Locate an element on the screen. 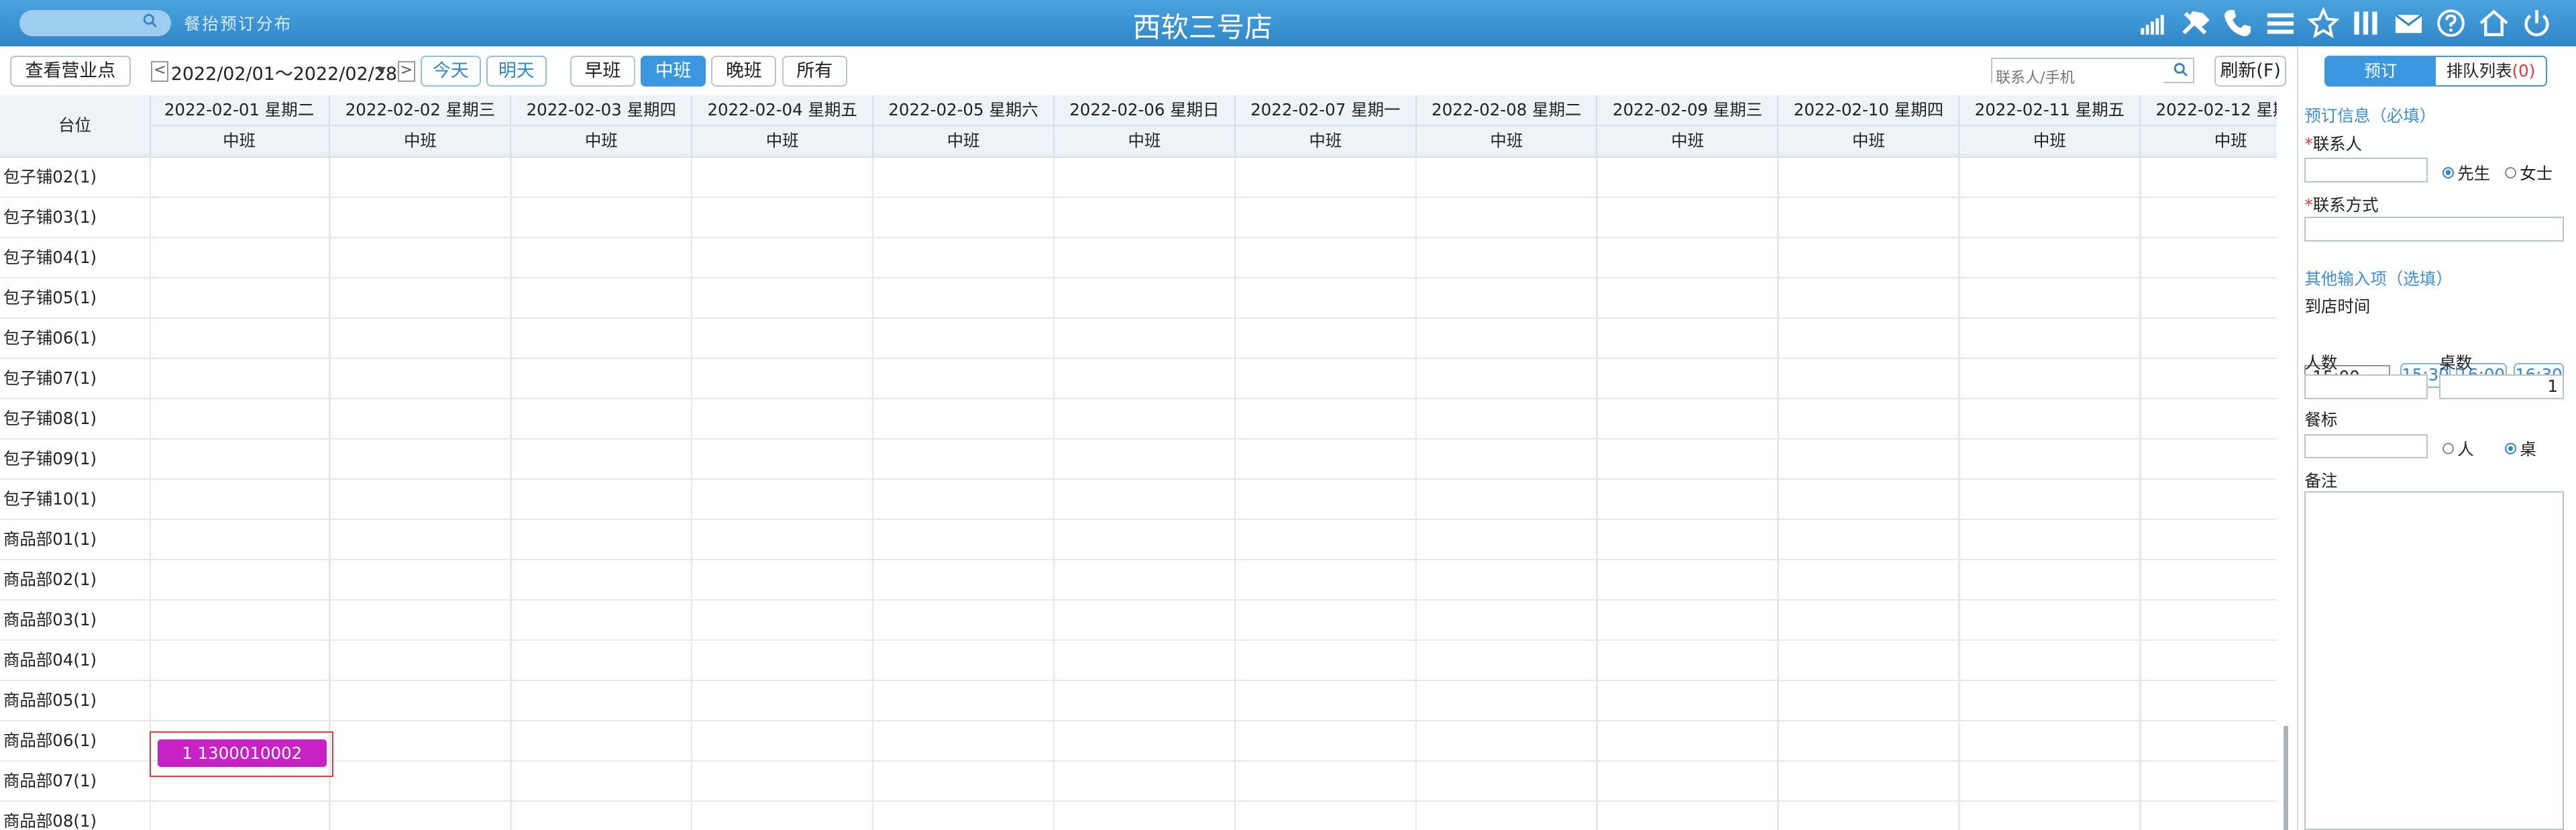 The width and height of the screenshot is (2576, 830). table-row: 商品部01(1) is located at coordinates (1138, 540).